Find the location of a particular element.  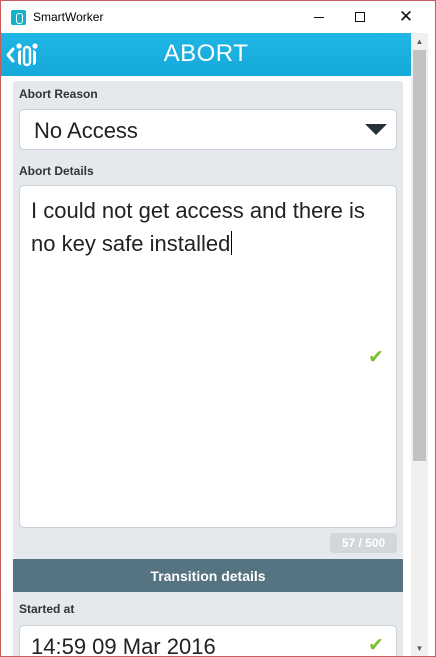

scroll-down-icon: ▼ is located at coordinates (419, 648).